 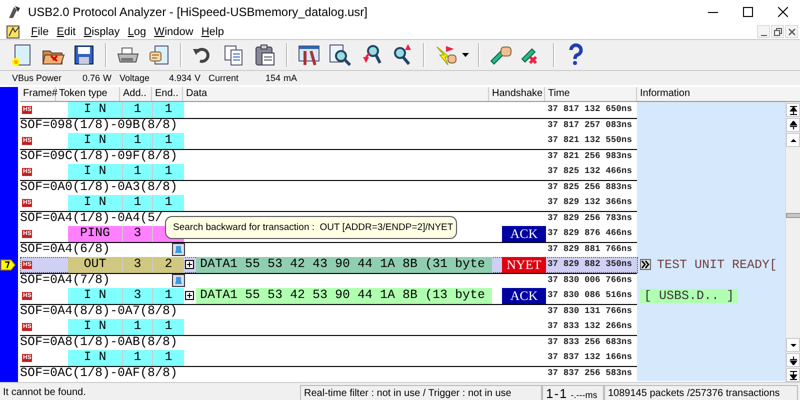 I want to click on duration-text: -.---ms, so click(x=584, y=394).